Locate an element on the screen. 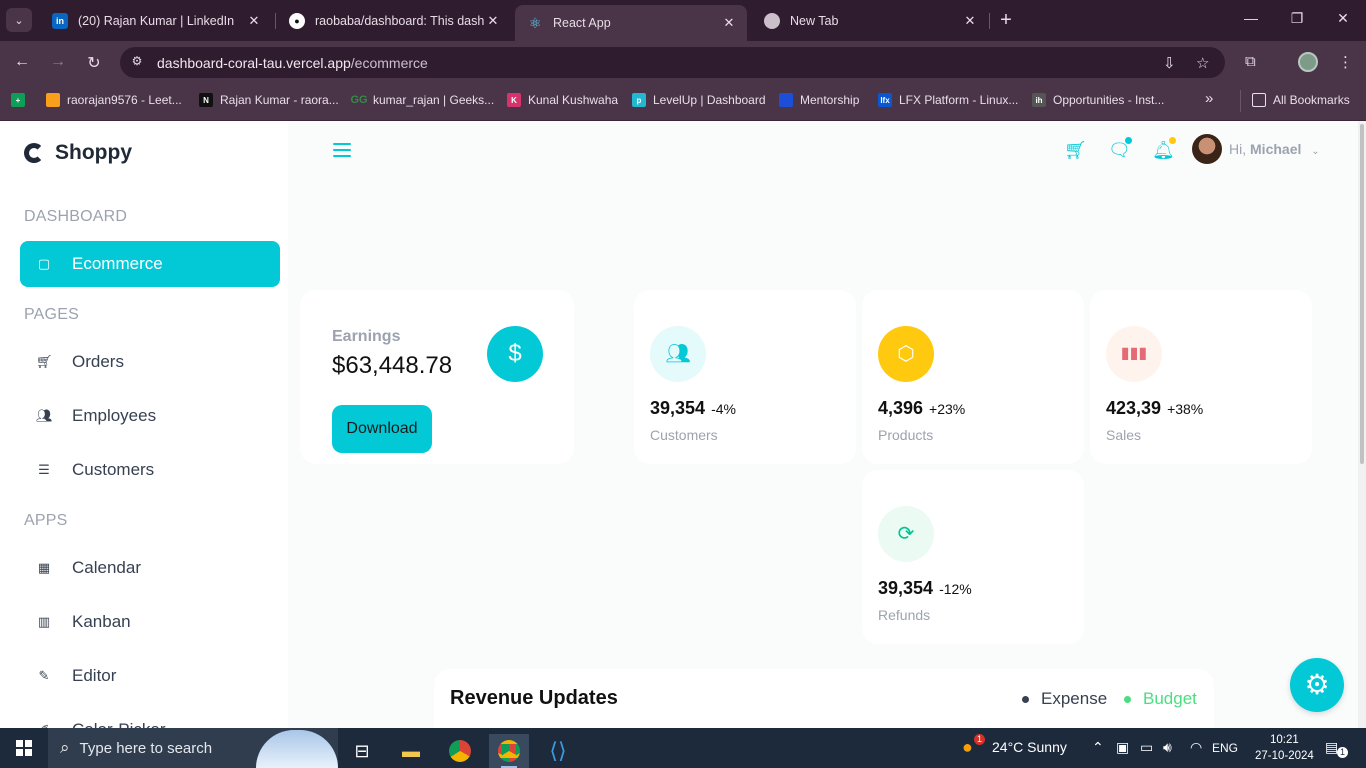  window-close-icon: ✕ is located at coordinates (1343, 18).